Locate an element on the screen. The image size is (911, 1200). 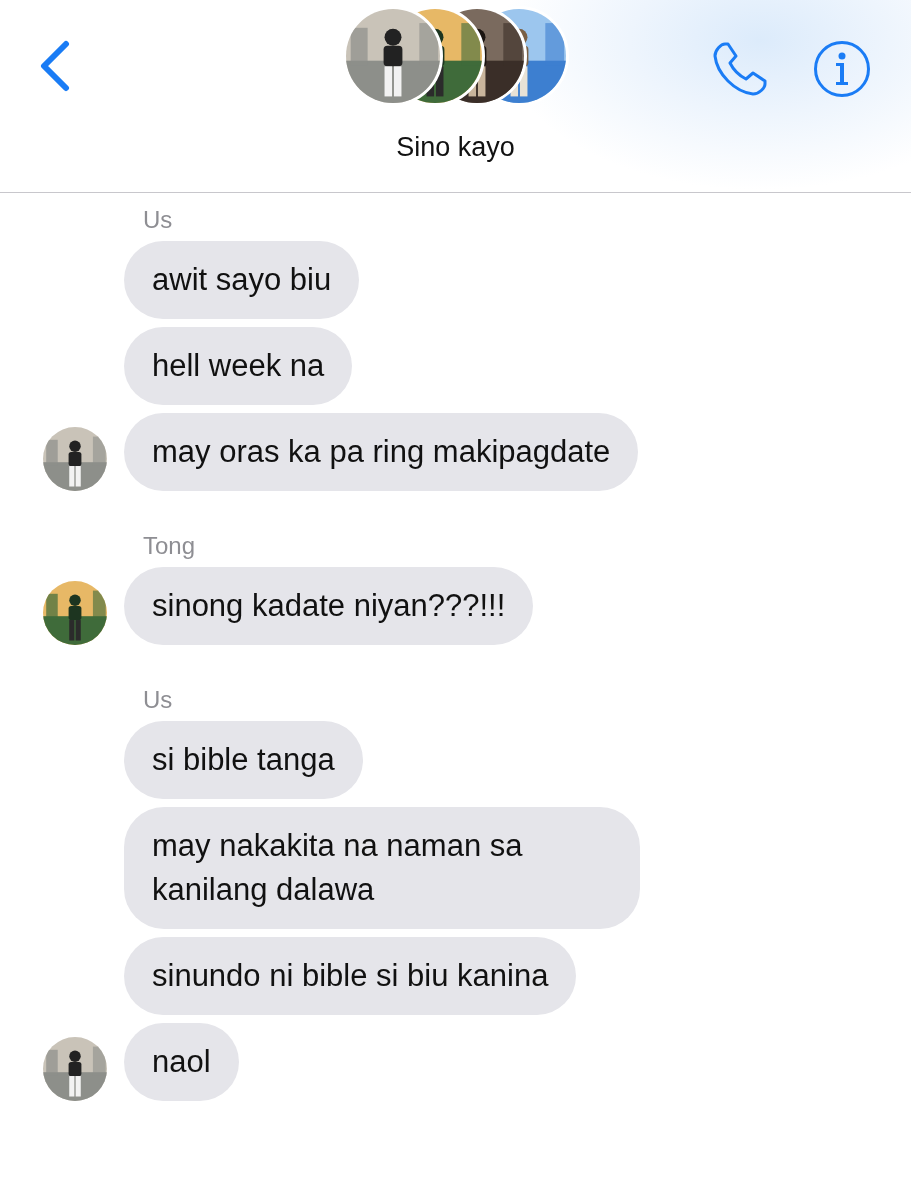
message-bubble: hell week na is located at coordinates (238, 366).